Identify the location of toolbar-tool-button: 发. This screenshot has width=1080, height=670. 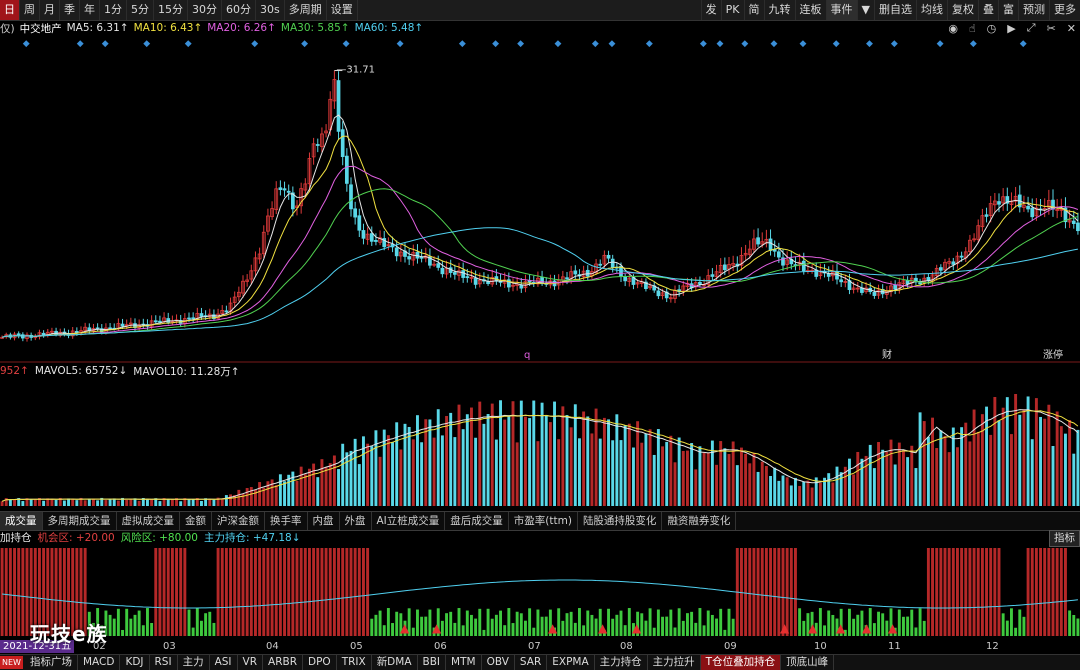
(710, 10).